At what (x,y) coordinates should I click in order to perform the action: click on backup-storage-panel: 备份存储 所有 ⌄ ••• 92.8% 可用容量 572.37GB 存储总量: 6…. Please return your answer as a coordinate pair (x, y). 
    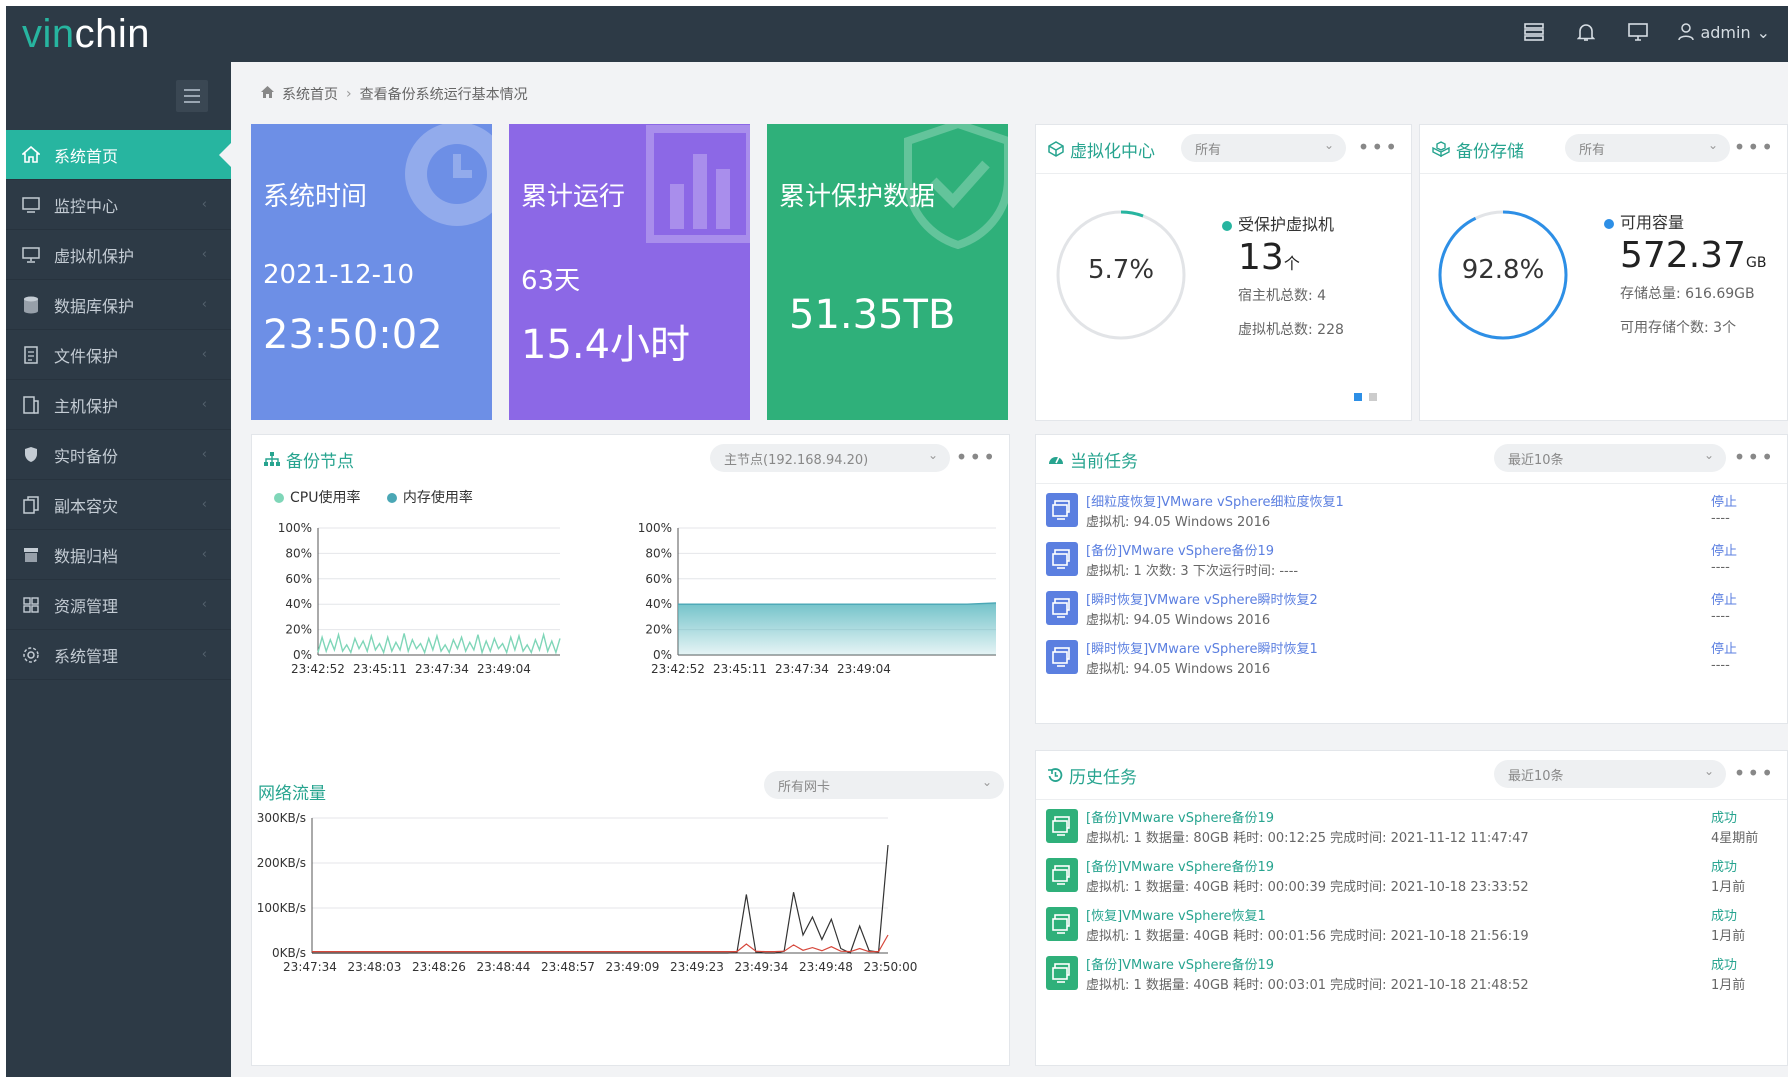
    Looking at the image, I should click on (1603, 272).